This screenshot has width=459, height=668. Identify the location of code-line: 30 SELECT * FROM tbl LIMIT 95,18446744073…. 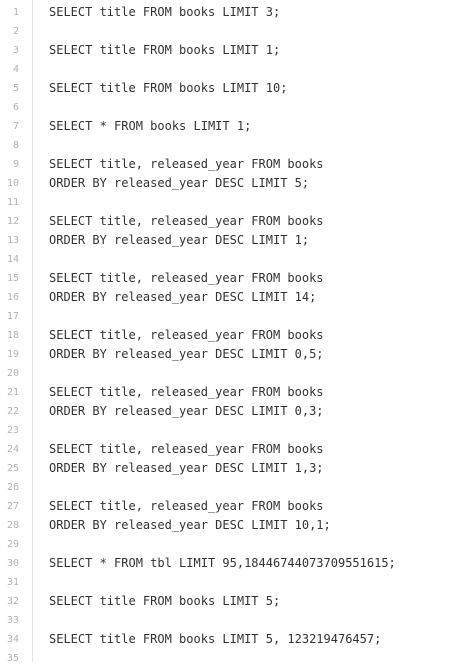
(229, 563).